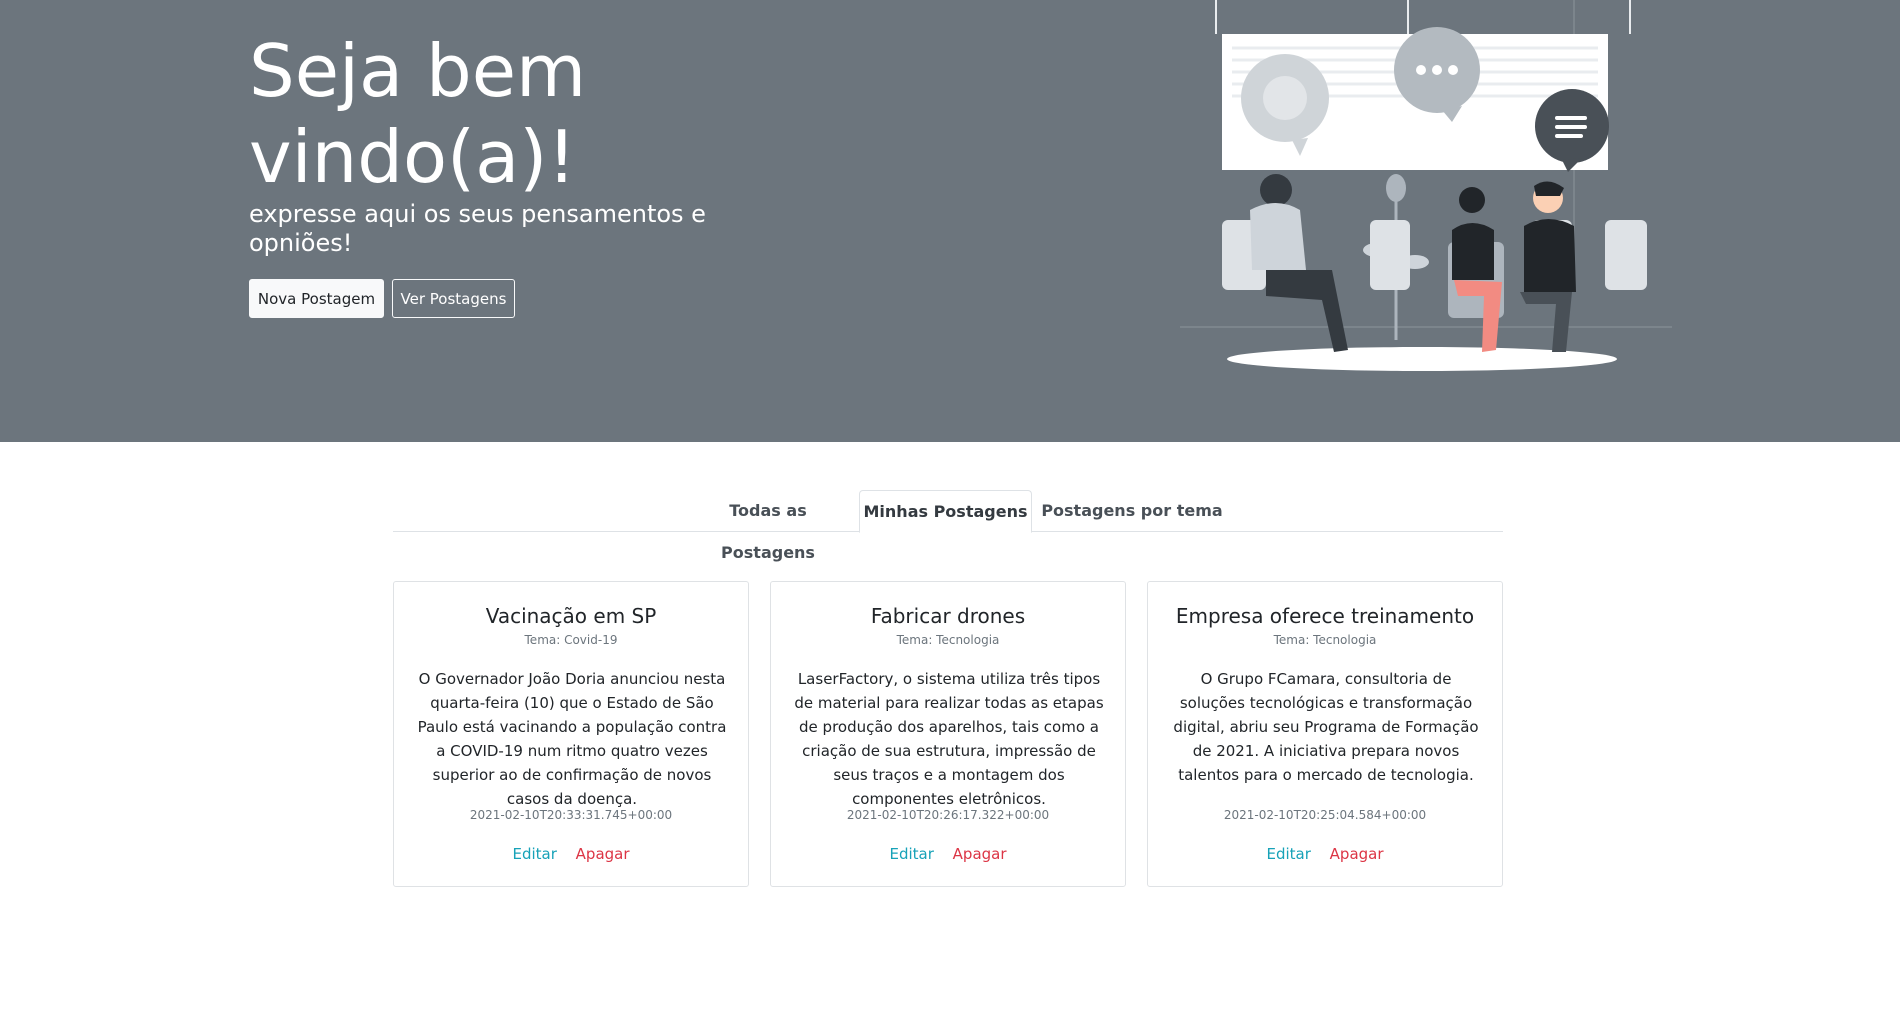  Describe the element at coordinates (571, 616) in the screenshot. I see `post-title: Vacinação em SP` at that location.